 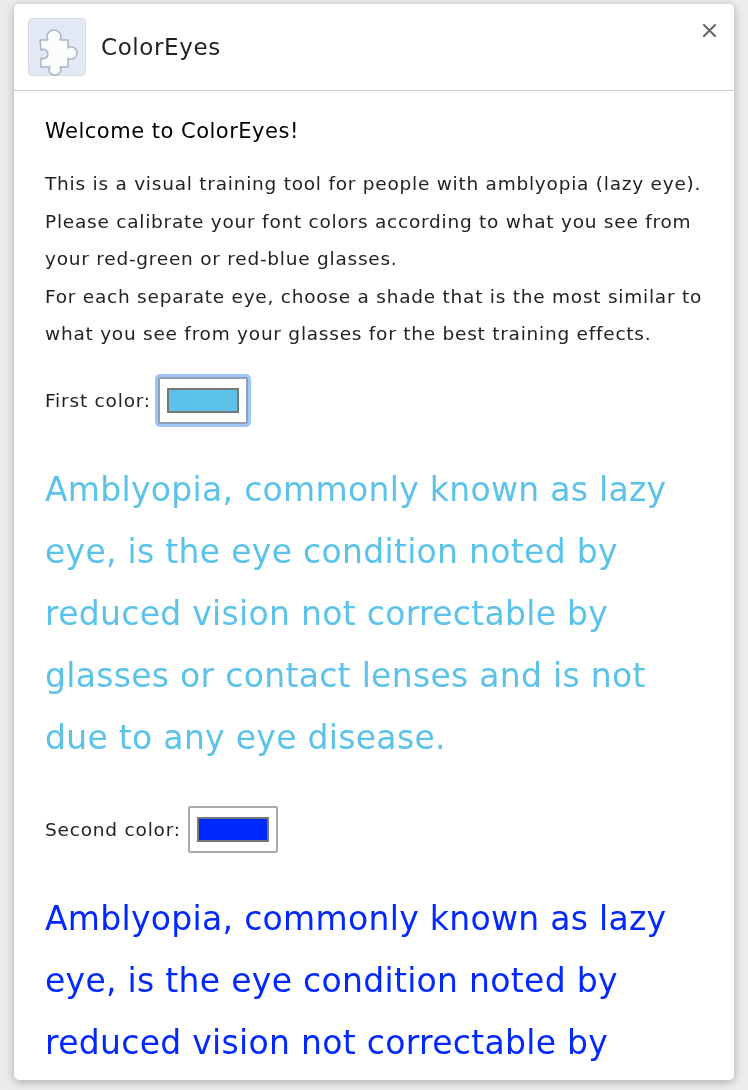 I want to click on intro-text: For each separate eye, choose a shade that is the most similar to what you see from your glasses for the best training effects., so click(x=374, y=315).